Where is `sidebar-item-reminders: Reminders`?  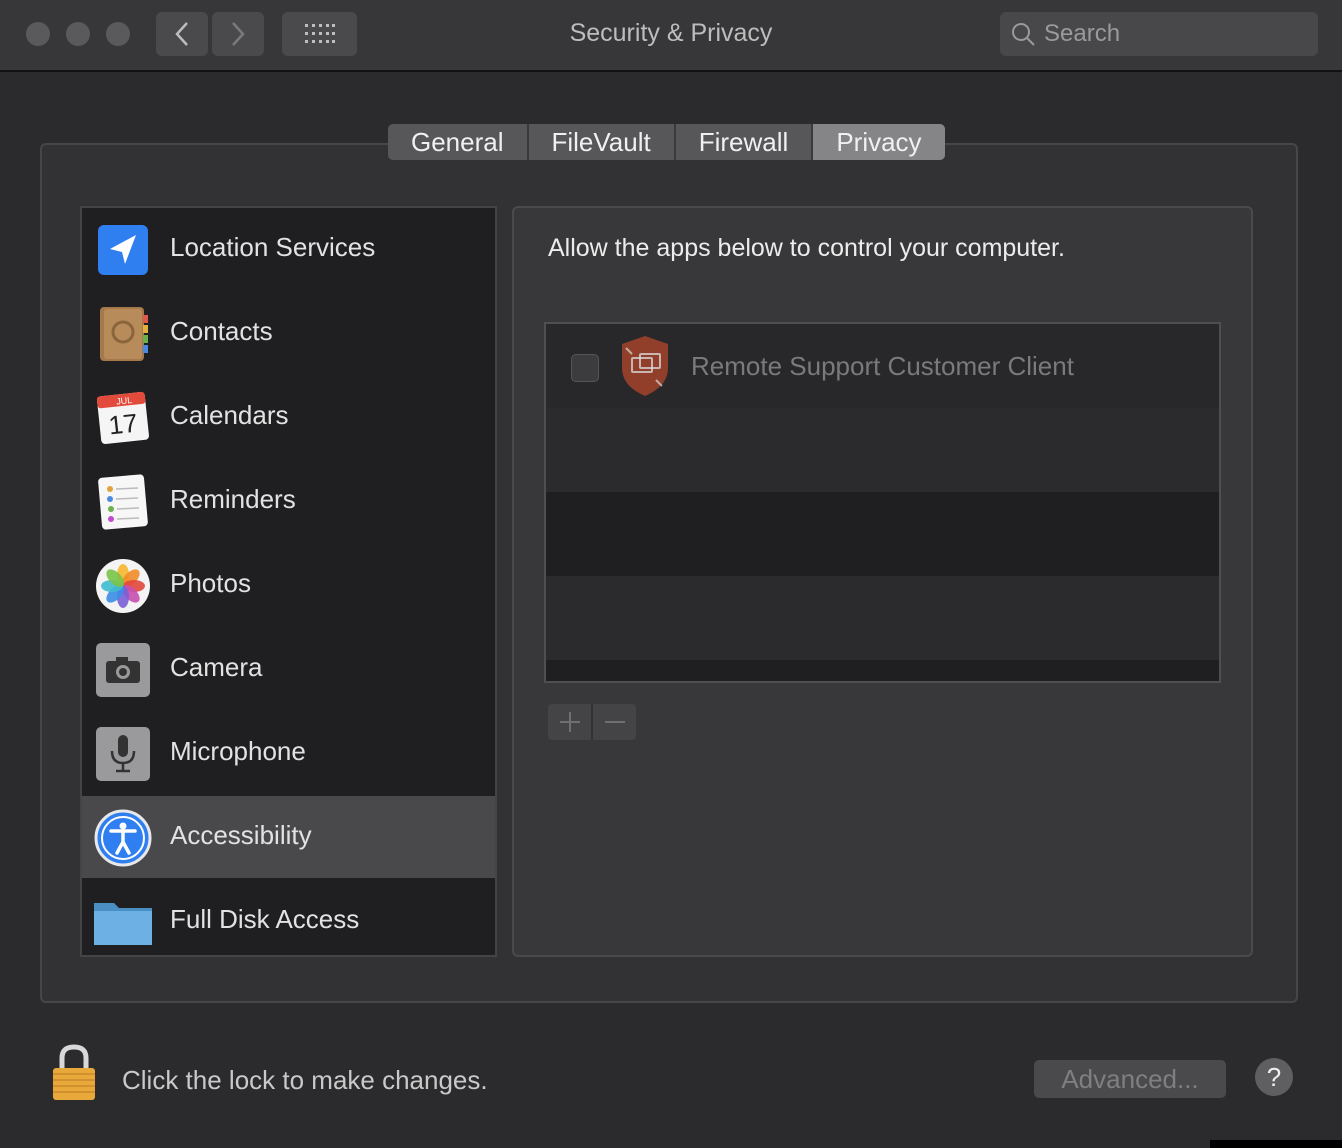
sidebar-item-reminders: Reminders is located at coordinates (288, 501).